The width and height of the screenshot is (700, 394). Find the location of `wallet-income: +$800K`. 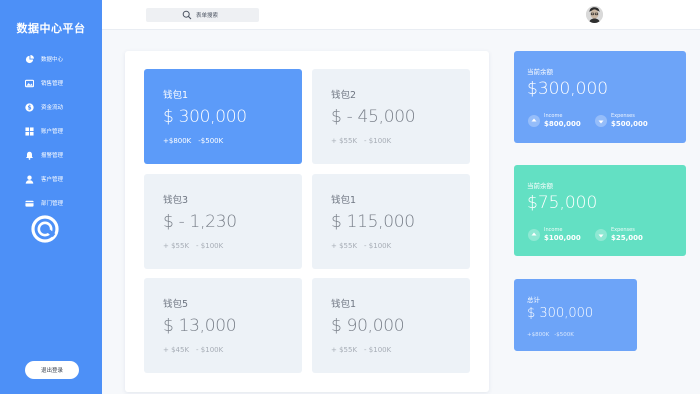

wallet-income: +$800K is located at coordinates (177, 141).